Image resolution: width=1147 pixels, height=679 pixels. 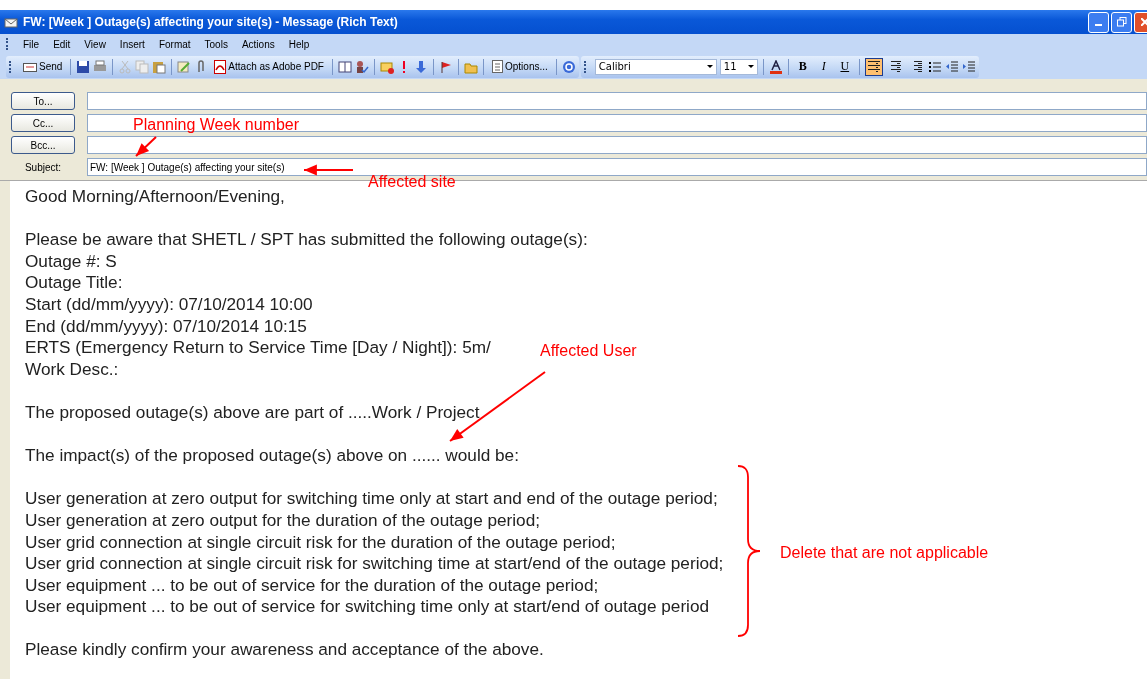 What do you see at coordinates (497, 66) in the screenshot?
I see `document-icon` at bounding box center [497, 66].